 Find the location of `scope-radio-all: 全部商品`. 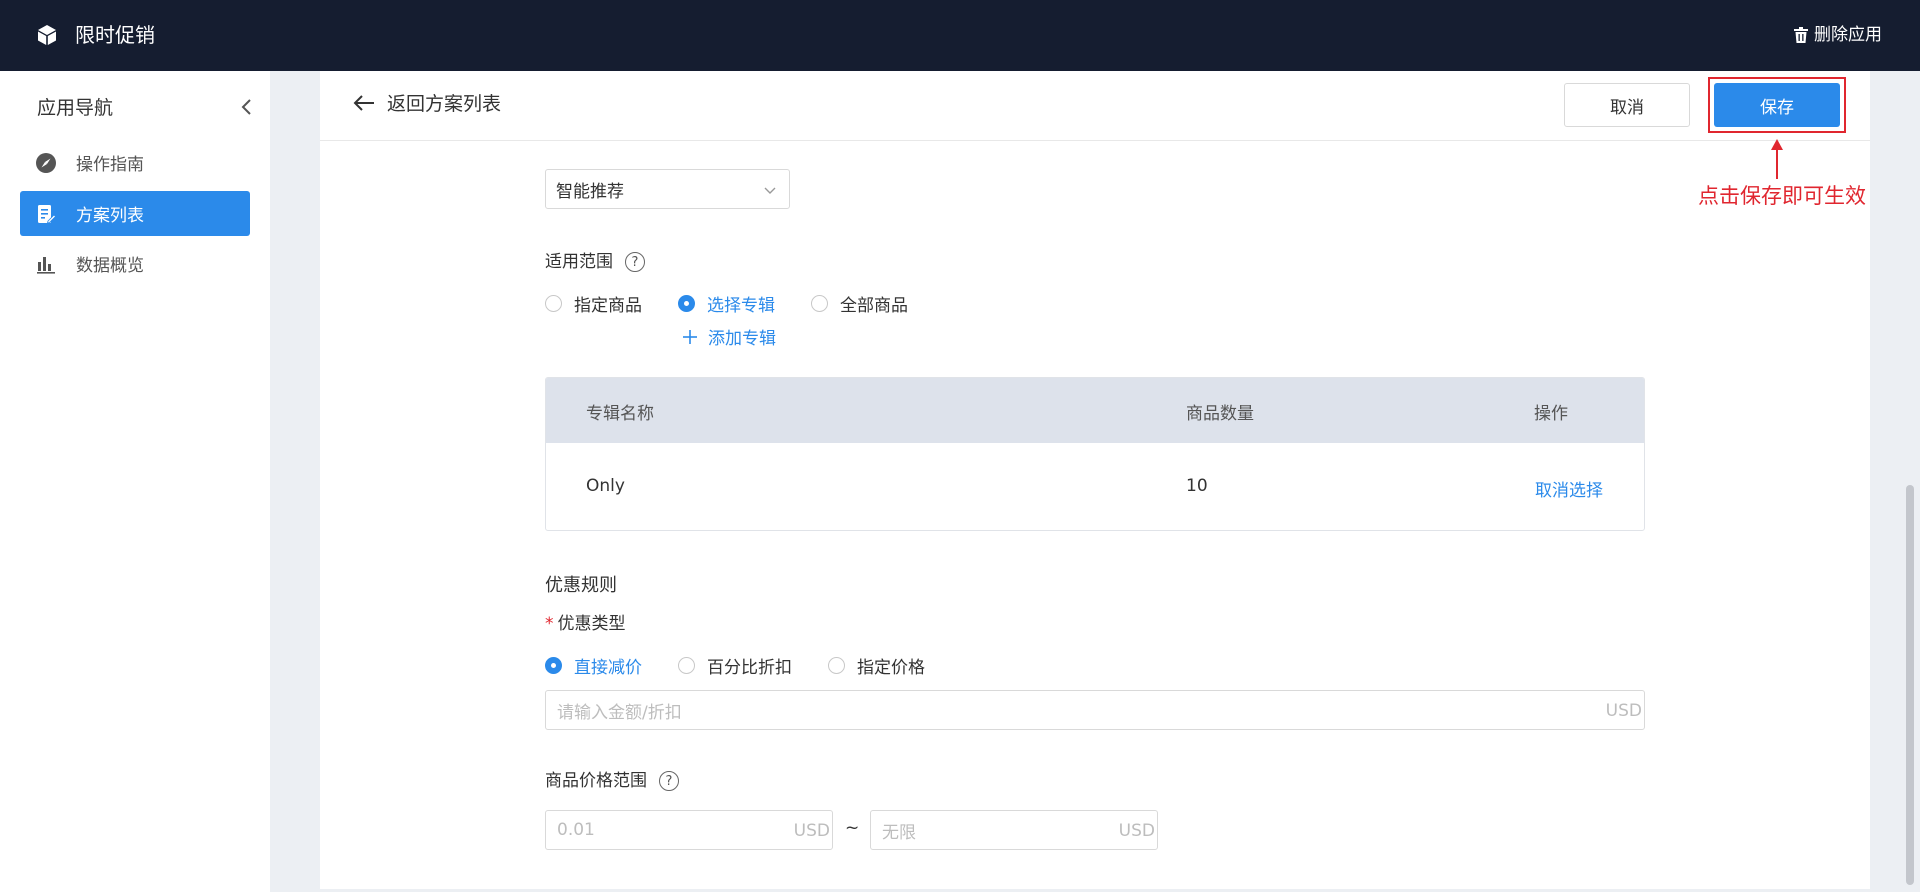

scope-radio-all: 全部商品 is located at coordinates (859, 303).